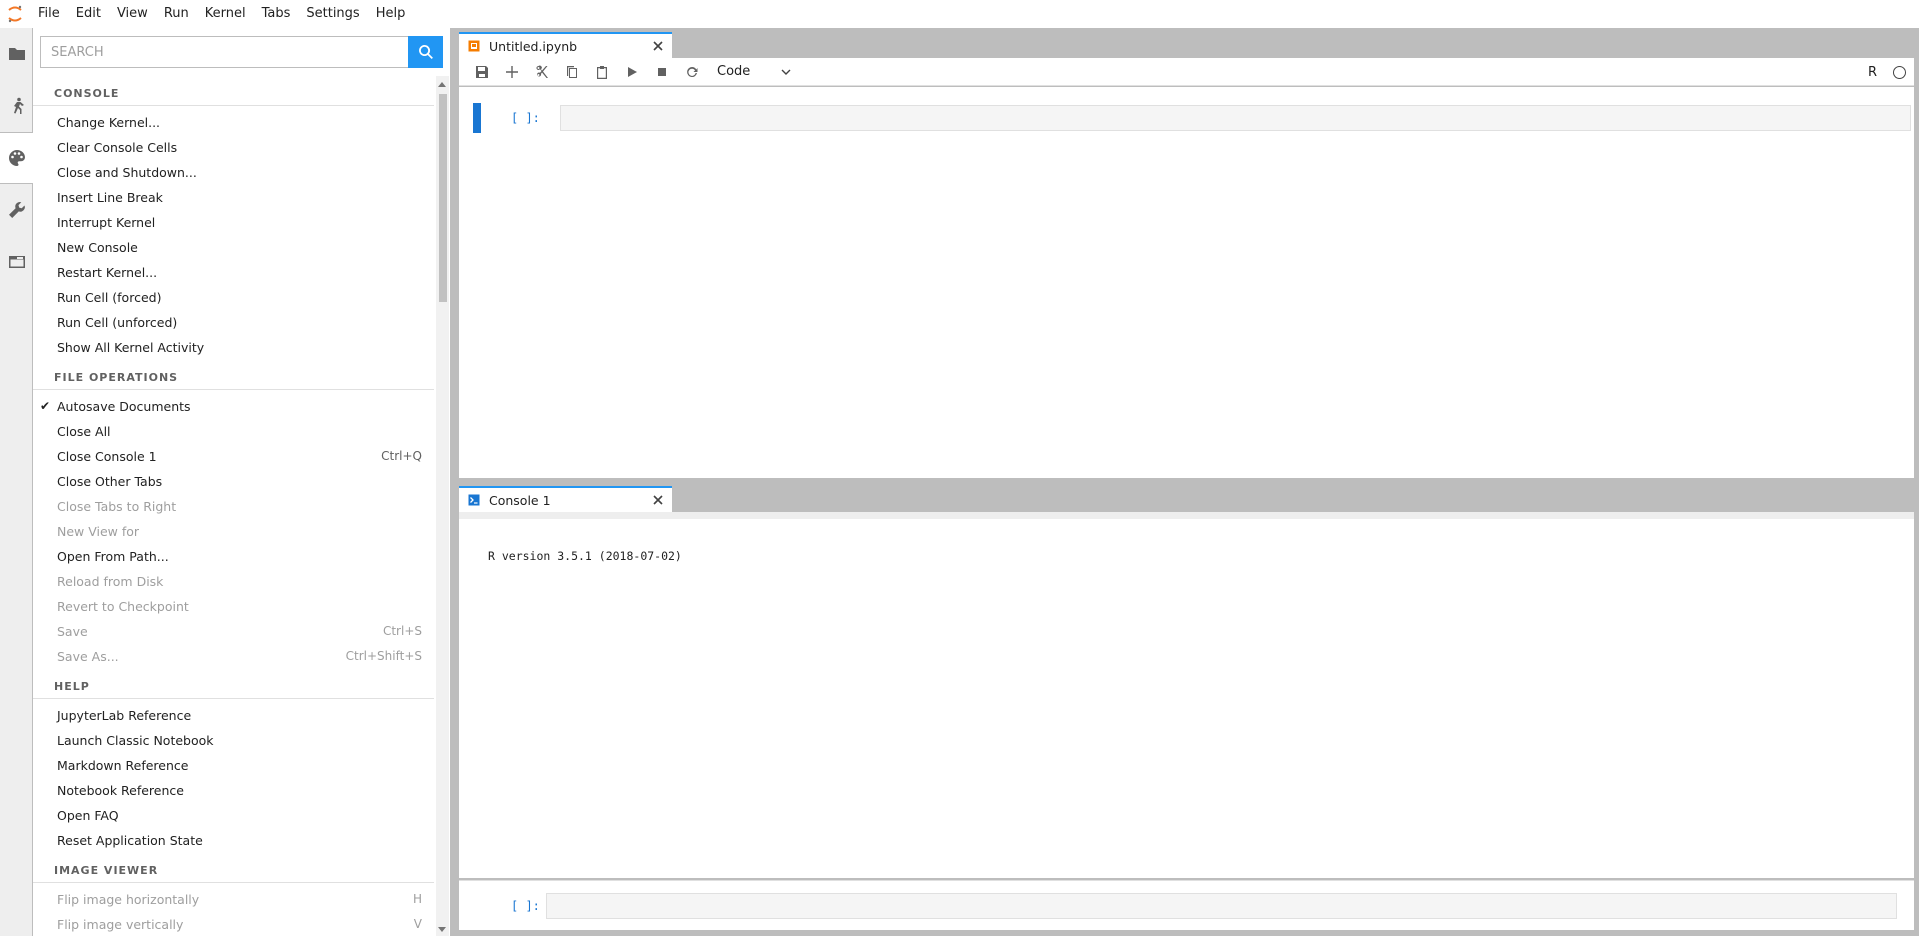 The height and width of the screenshot is (936, 1919). I want to click on menu-kernel: Kernel, so click(225, 14).